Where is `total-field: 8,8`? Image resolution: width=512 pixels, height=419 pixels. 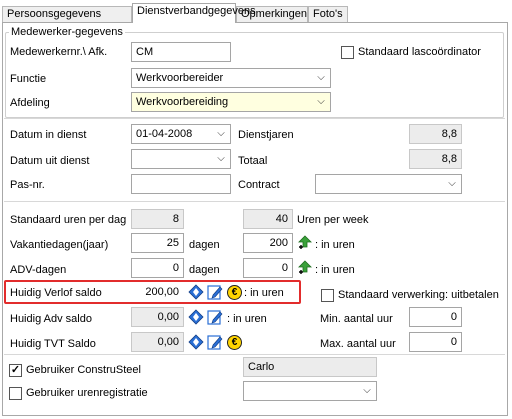
total-field: 8,8 is located at coordinates (435, 159).